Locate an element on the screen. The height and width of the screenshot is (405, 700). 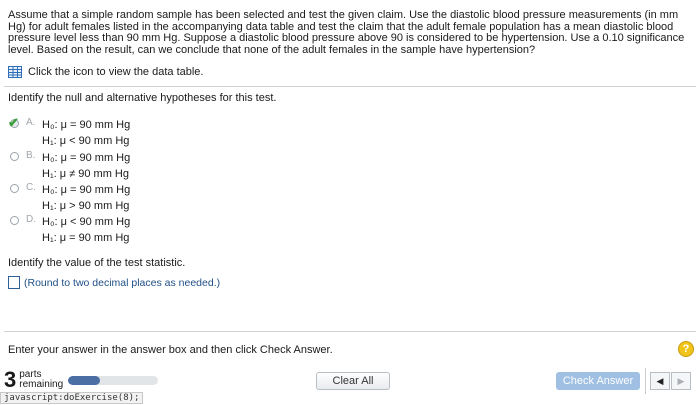
status-bar-url: javascript:doExercise(8); is located at coordinates (72, 398).